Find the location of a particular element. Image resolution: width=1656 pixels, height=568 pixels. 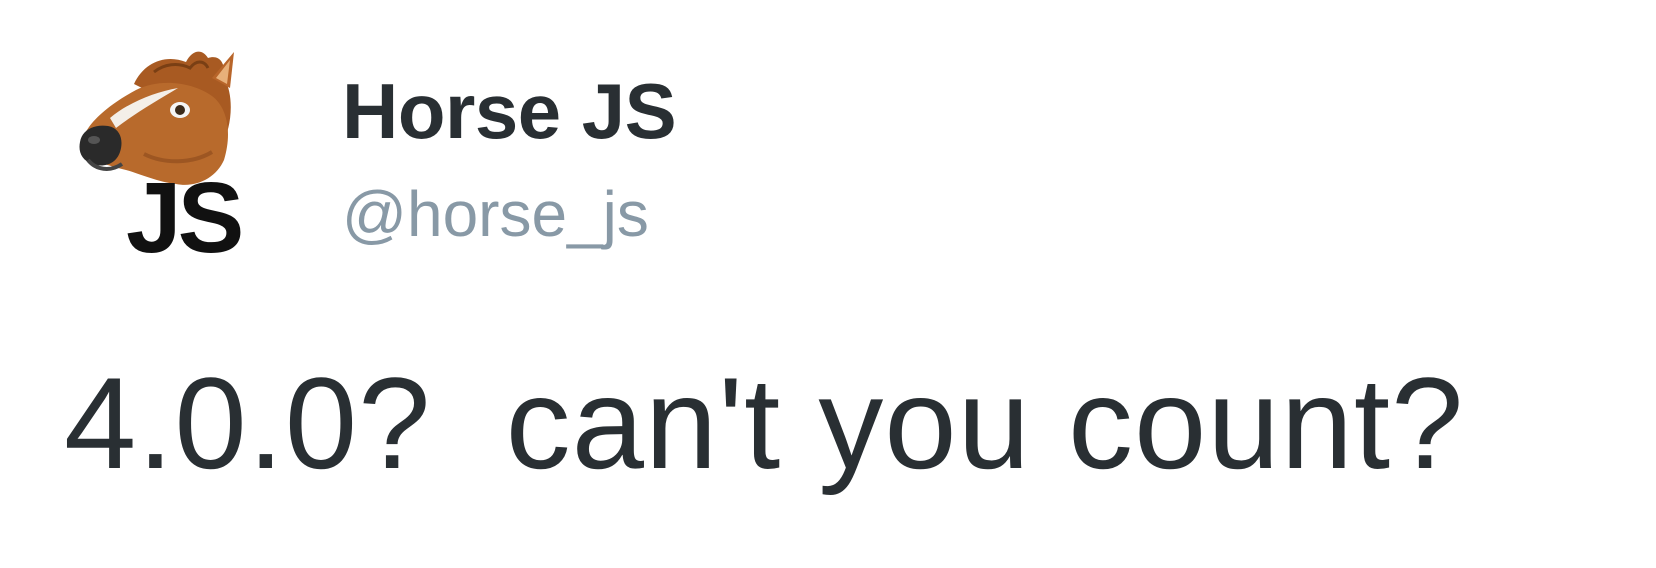

horse-head-js-icon: JS is located at coordinates (162, 155).